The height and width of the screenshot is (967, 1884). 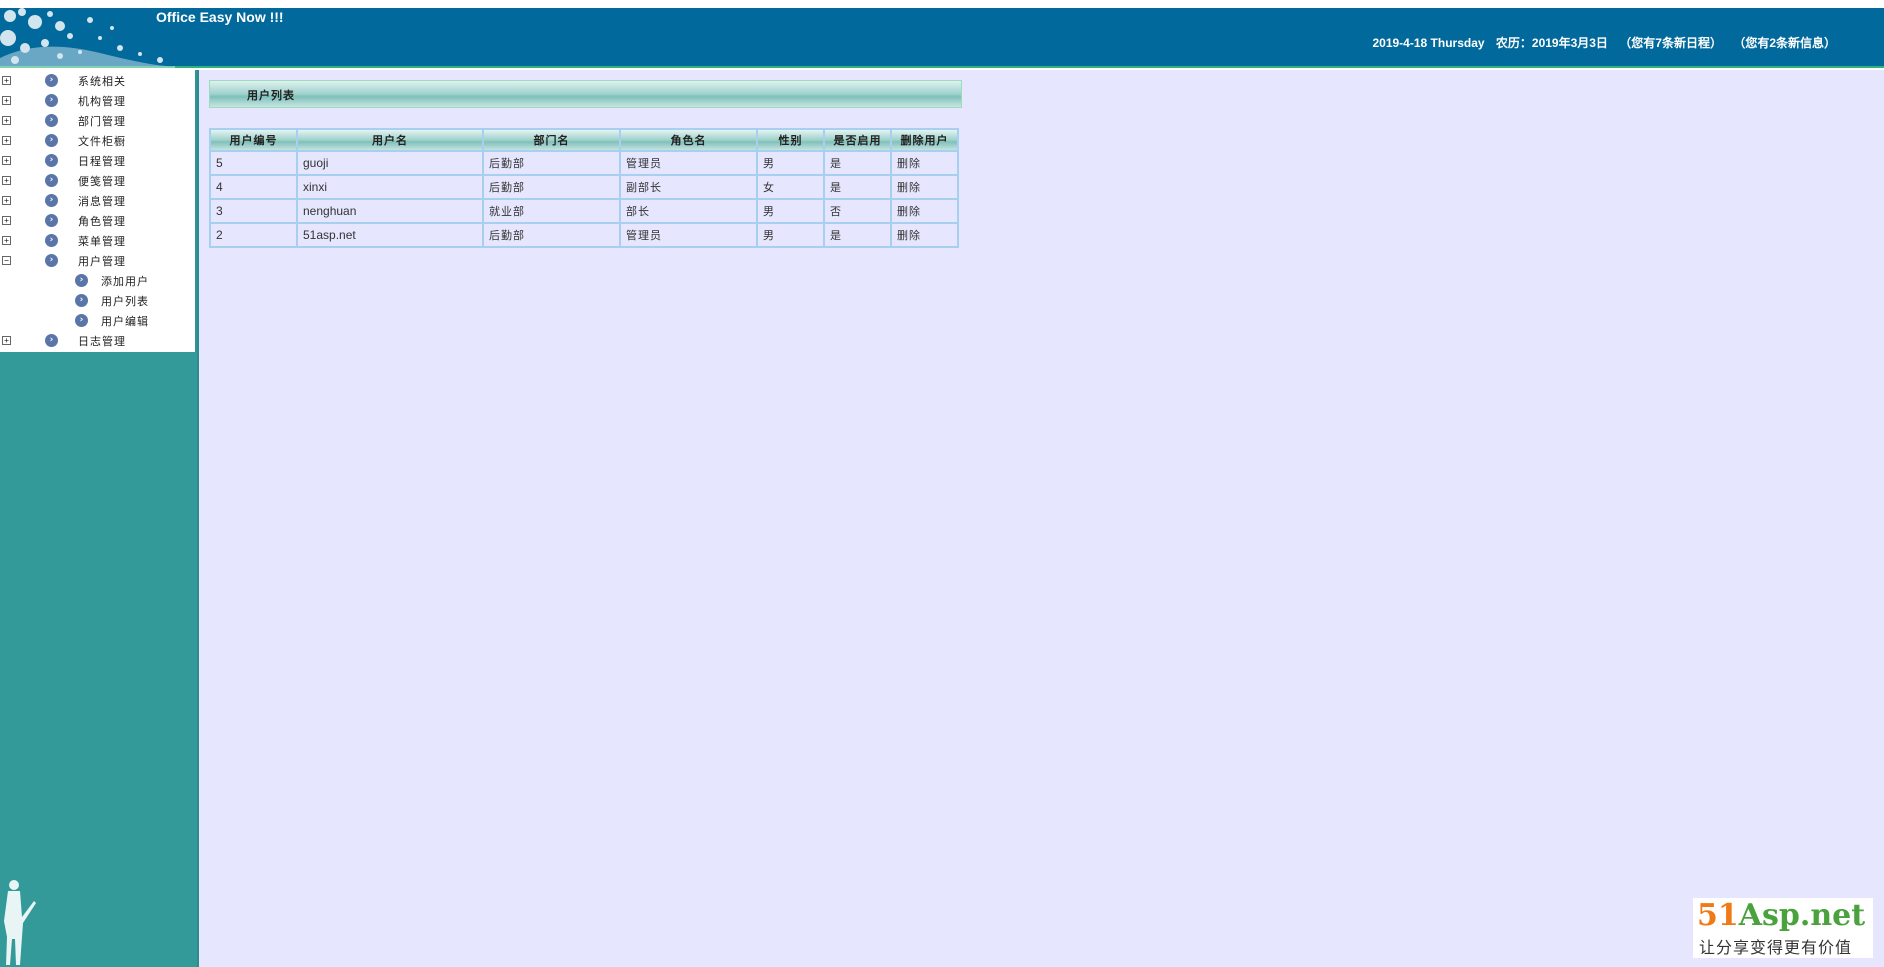 I want to click on schedule-notice-link: （您有7条新日程）, so click(x=1670, y=43).